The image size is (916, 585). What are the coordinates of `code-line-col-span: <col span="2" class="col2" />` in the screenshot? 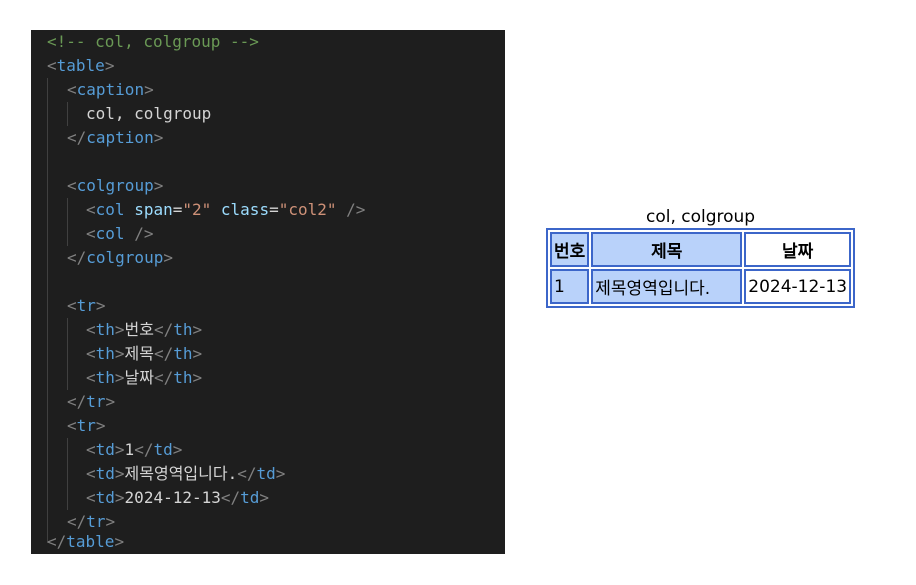 It's located at (226, 209).